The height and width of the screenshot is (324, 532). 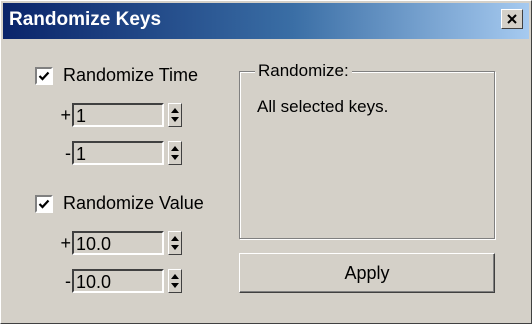 I want to click on time-minus-spinner, so click(x=175, y=153).